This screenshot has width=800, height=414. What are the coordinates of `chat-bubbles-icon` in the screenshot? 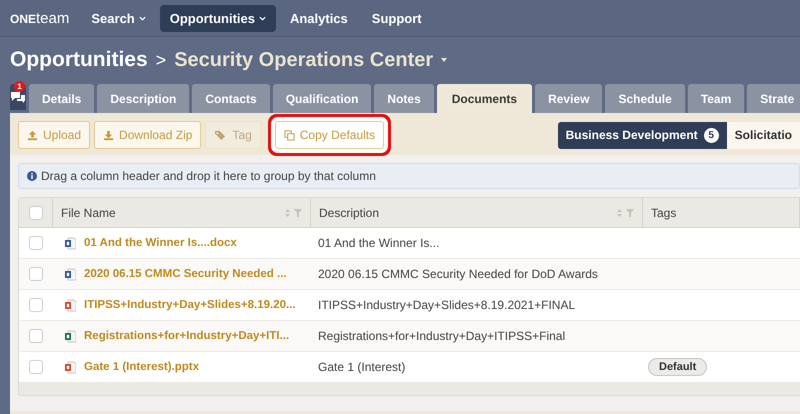 It's located at (18, 97).